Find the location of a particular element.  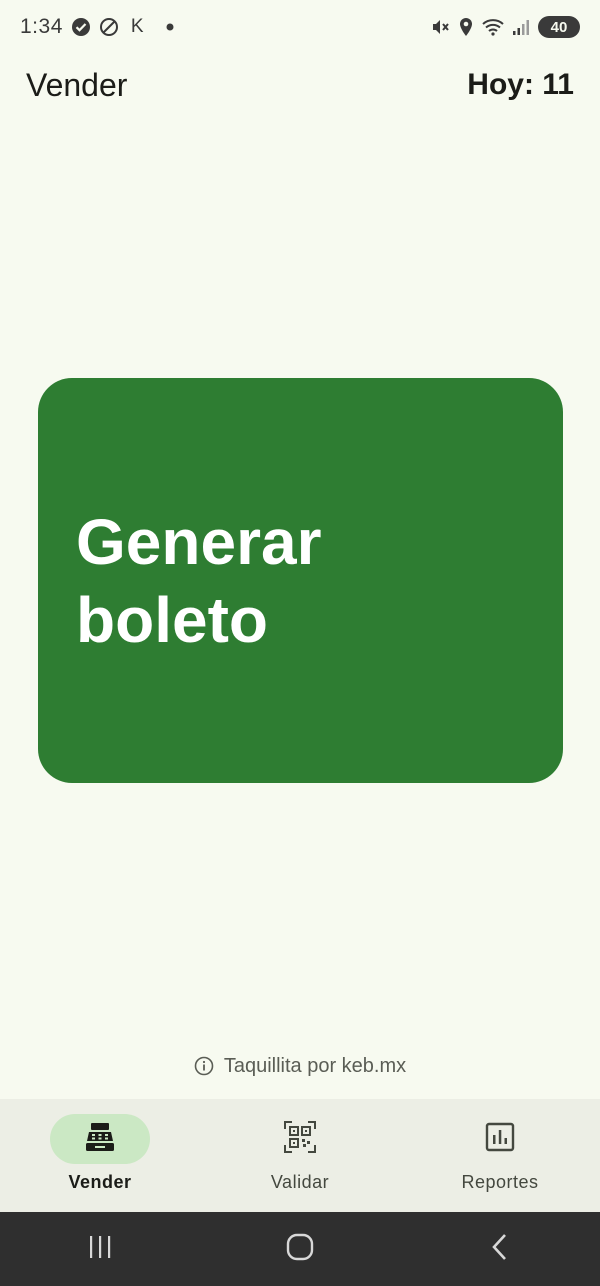

nav-label-vender: Vender is located at coordinates (100, 1182).